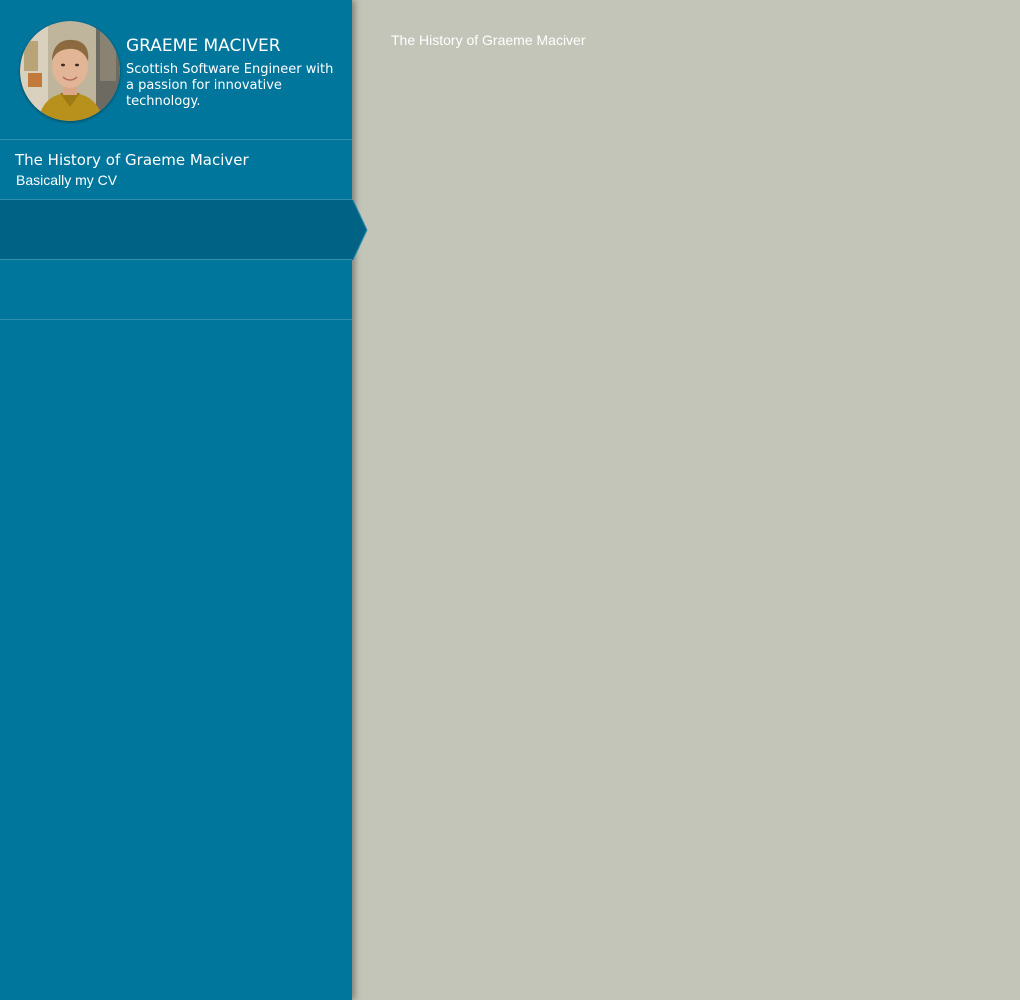  What do you see at coordinates (67, 180) in the screenshot?
I see `sidebar-item-subtitle: Basically my CV` at bounding box center [67, 180].